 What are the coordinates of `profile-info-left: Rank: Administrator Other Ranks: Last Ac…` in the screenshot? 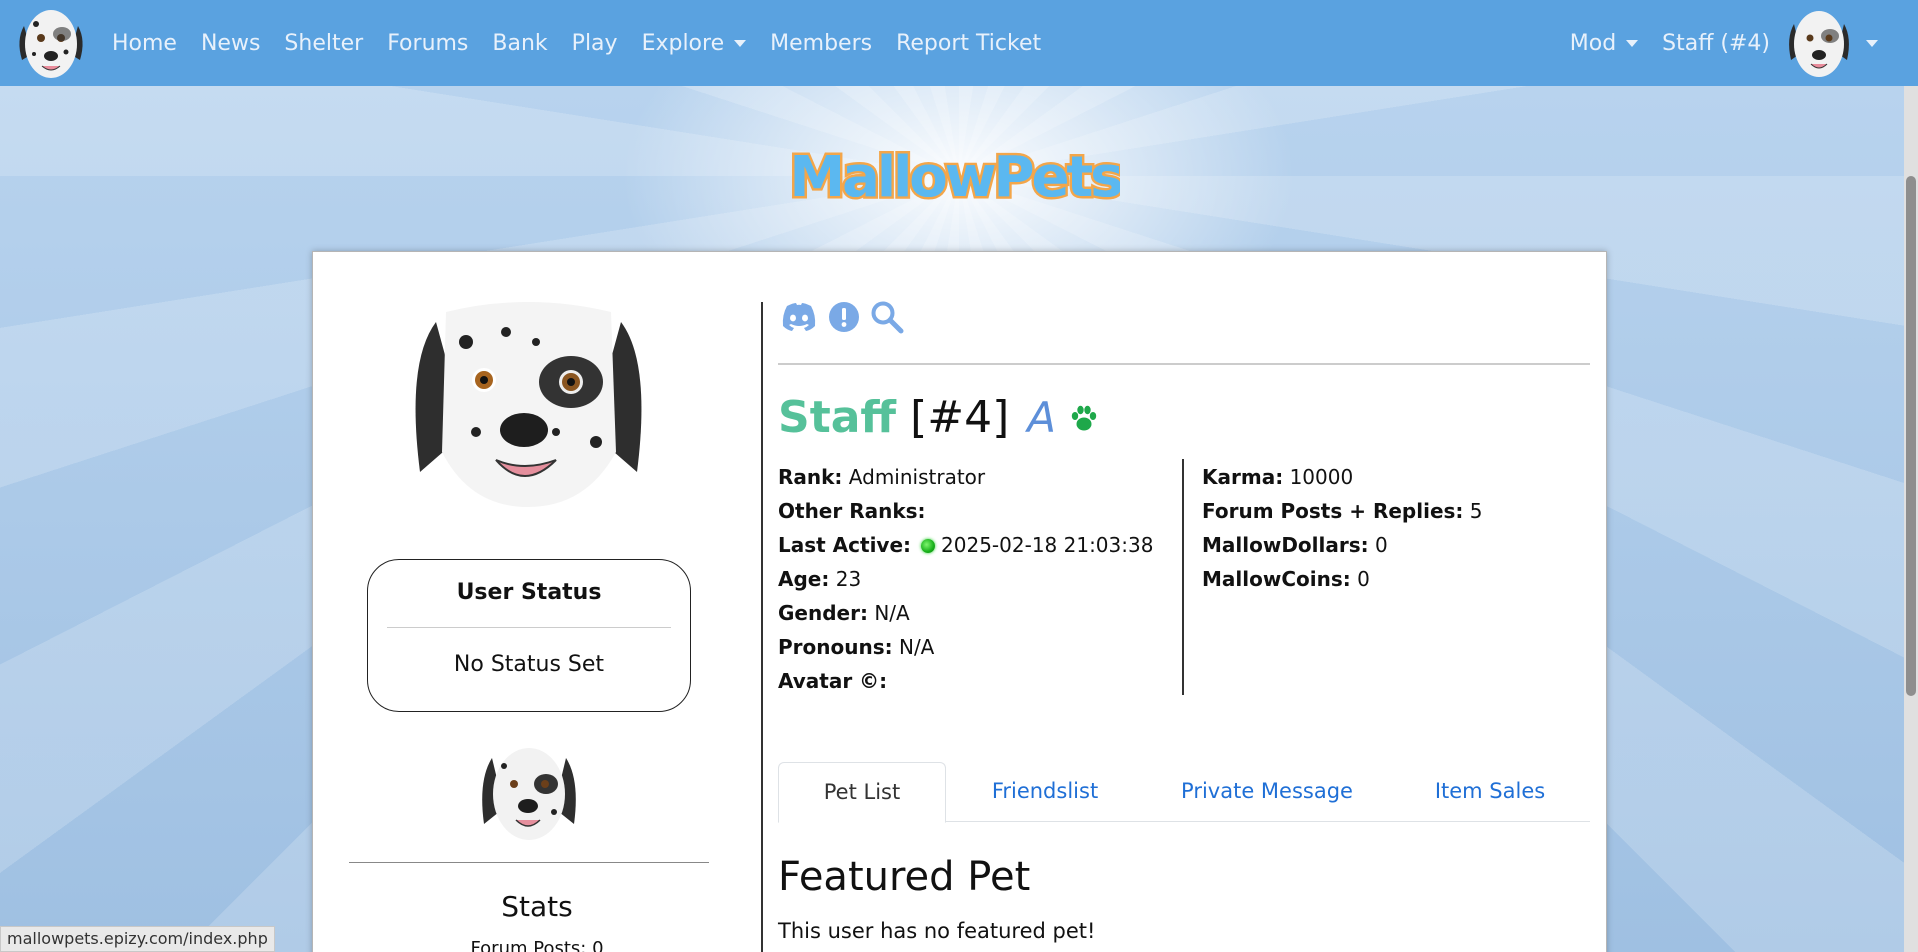 It's located at (978, 579).